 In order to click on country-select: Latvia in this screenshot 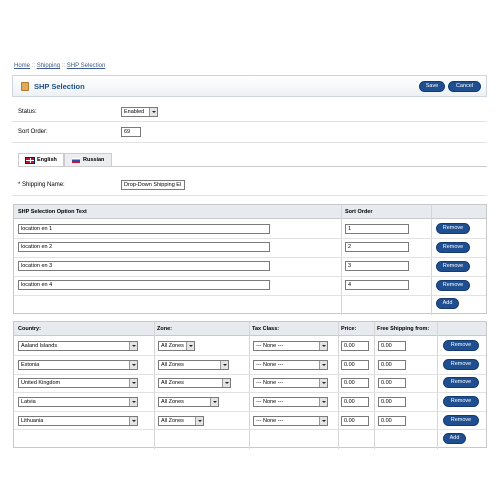, I will do `click(78, 402)`.